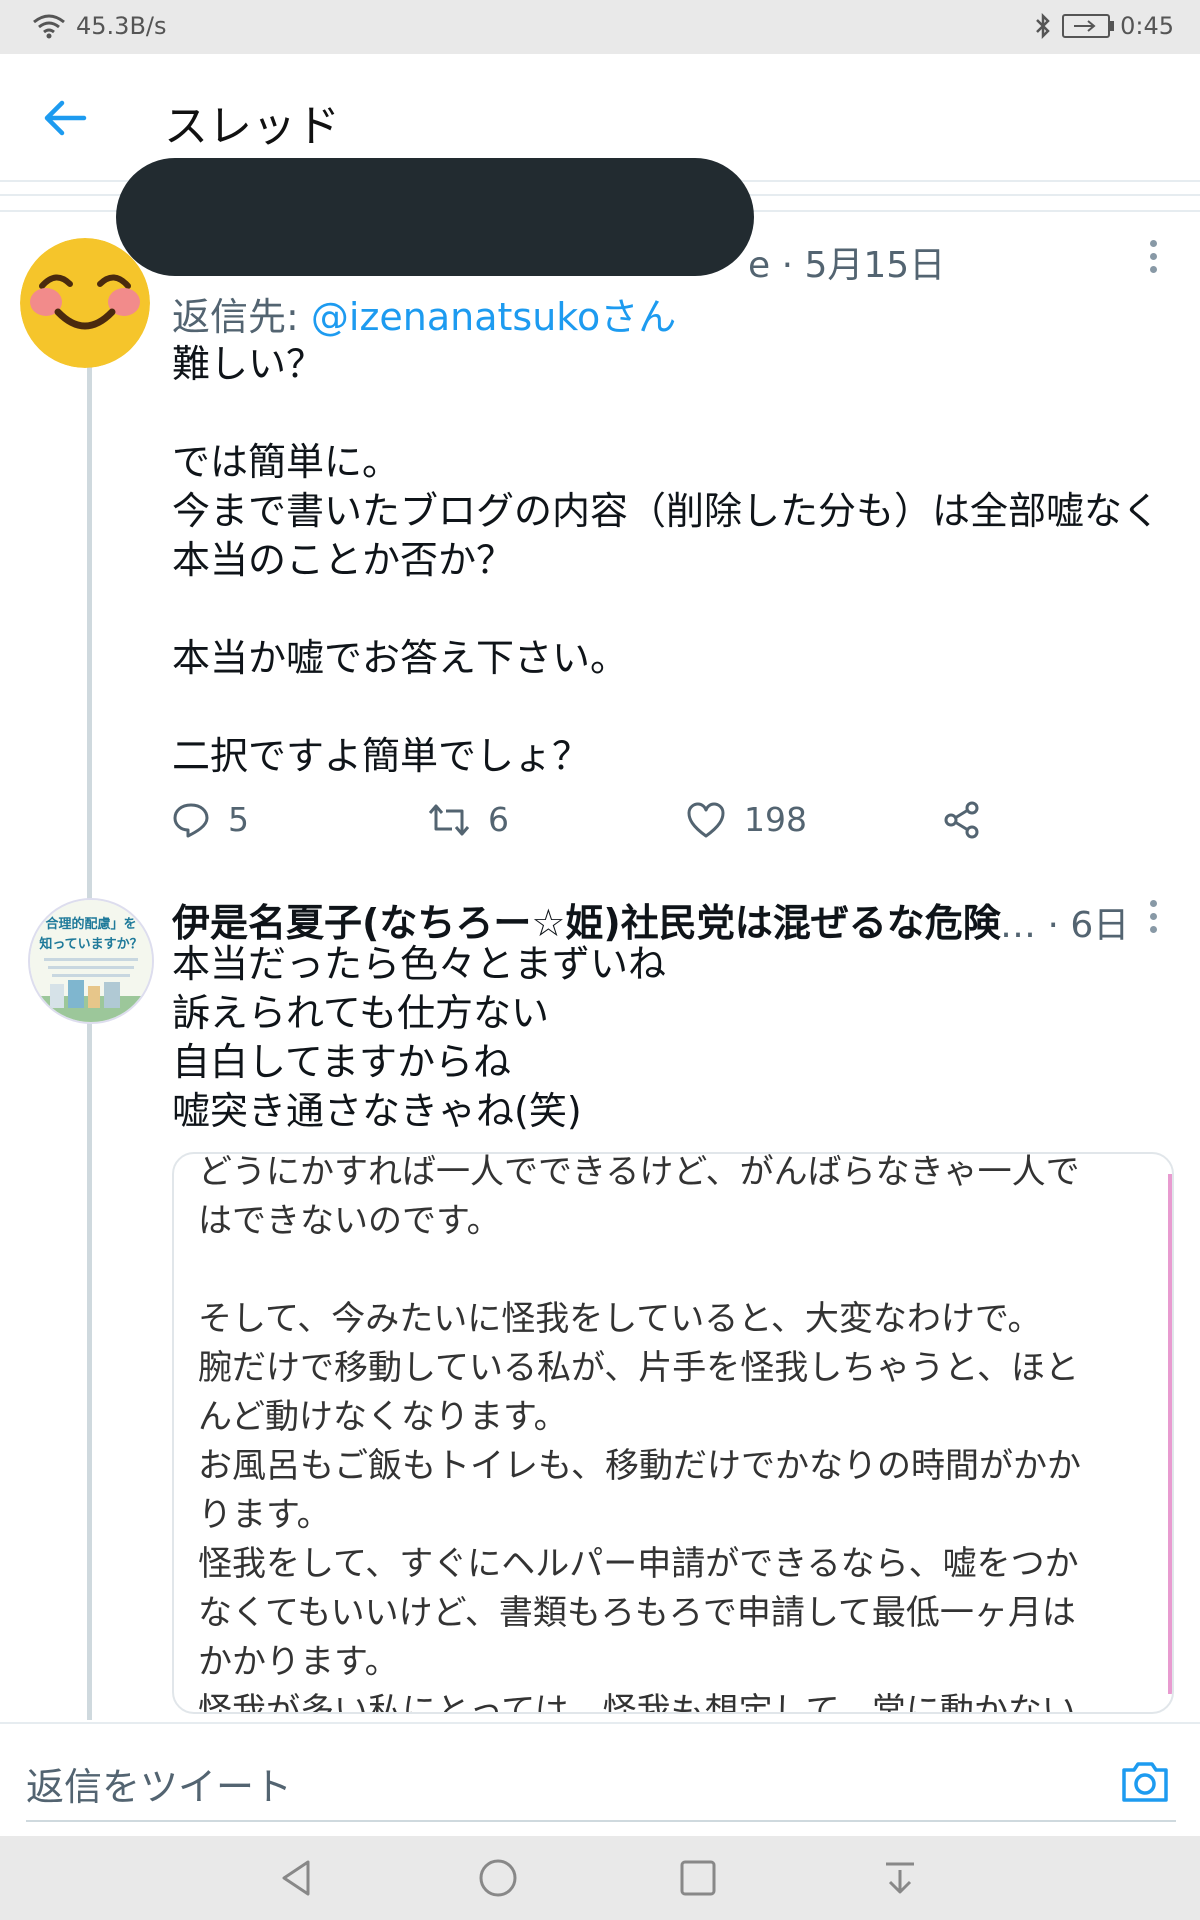 This screenshot has height=1920, width=1200. Describe the element at coordinates (435, 217) in the screenshot. I see `redacted-username` at that location.